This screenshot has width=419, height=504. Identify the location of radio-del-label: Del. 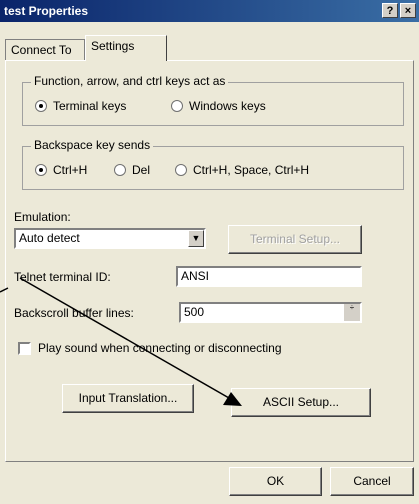
(141, 170).